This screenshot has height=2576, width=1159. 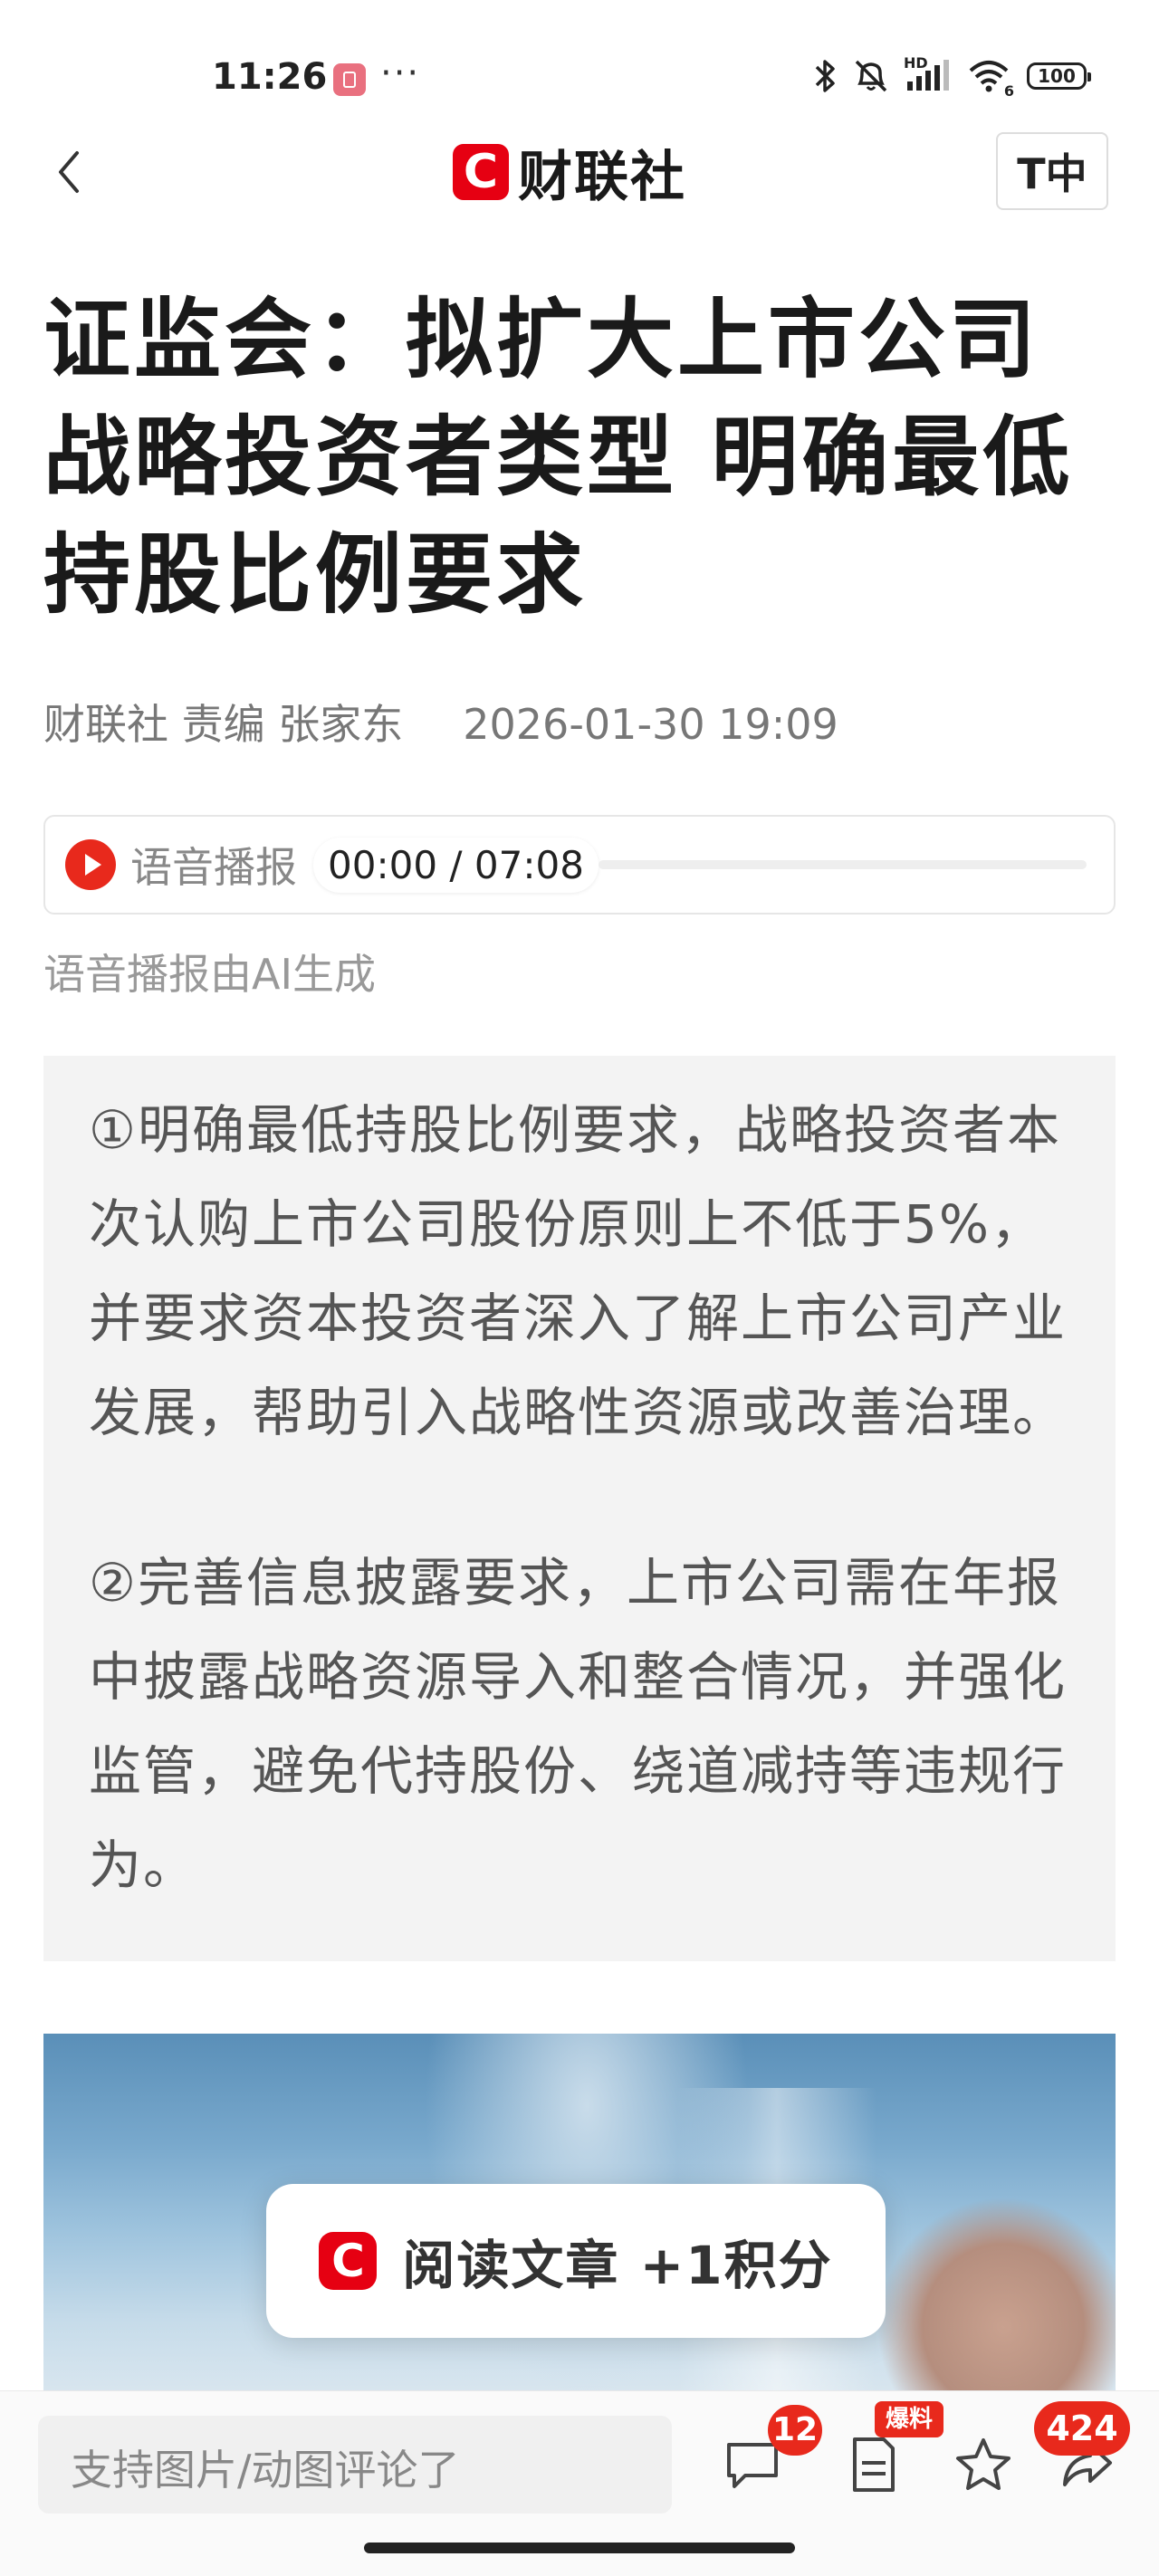 What do you see at coordinates (90, 864) in the screenshot?
I see `play-icon` at bounding box center [90, 864].